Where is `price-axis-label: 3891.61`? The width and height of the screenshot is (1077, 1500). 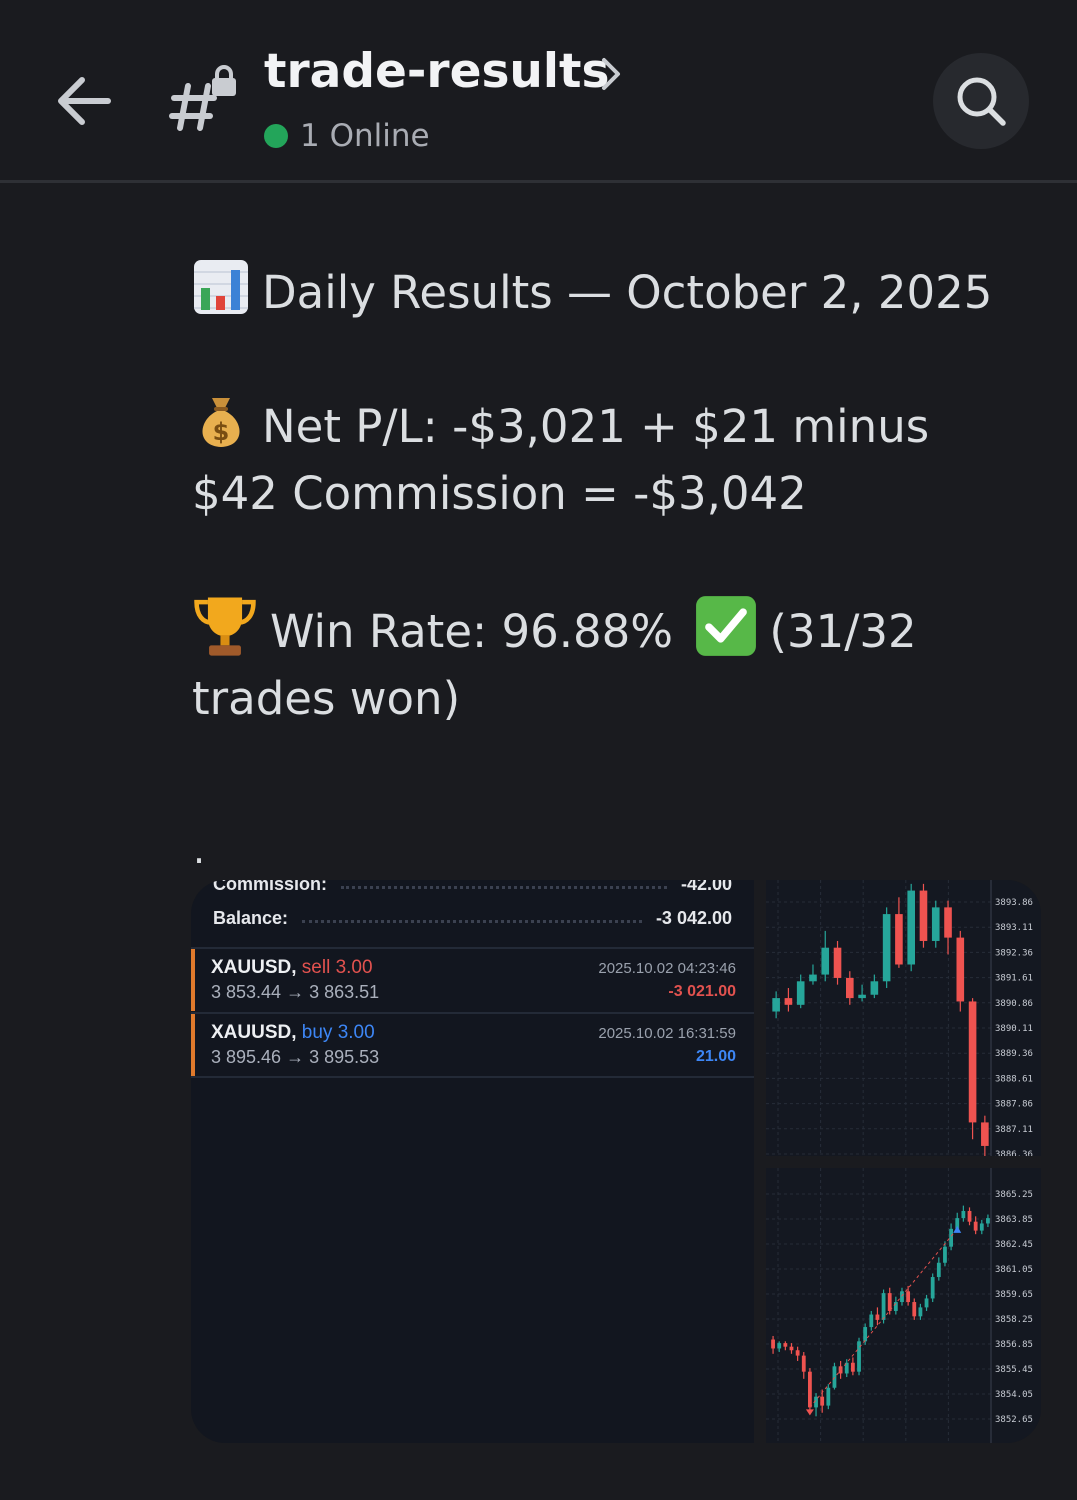
price-axis-label: 3891.61 is located at coordinates (1014, 979).